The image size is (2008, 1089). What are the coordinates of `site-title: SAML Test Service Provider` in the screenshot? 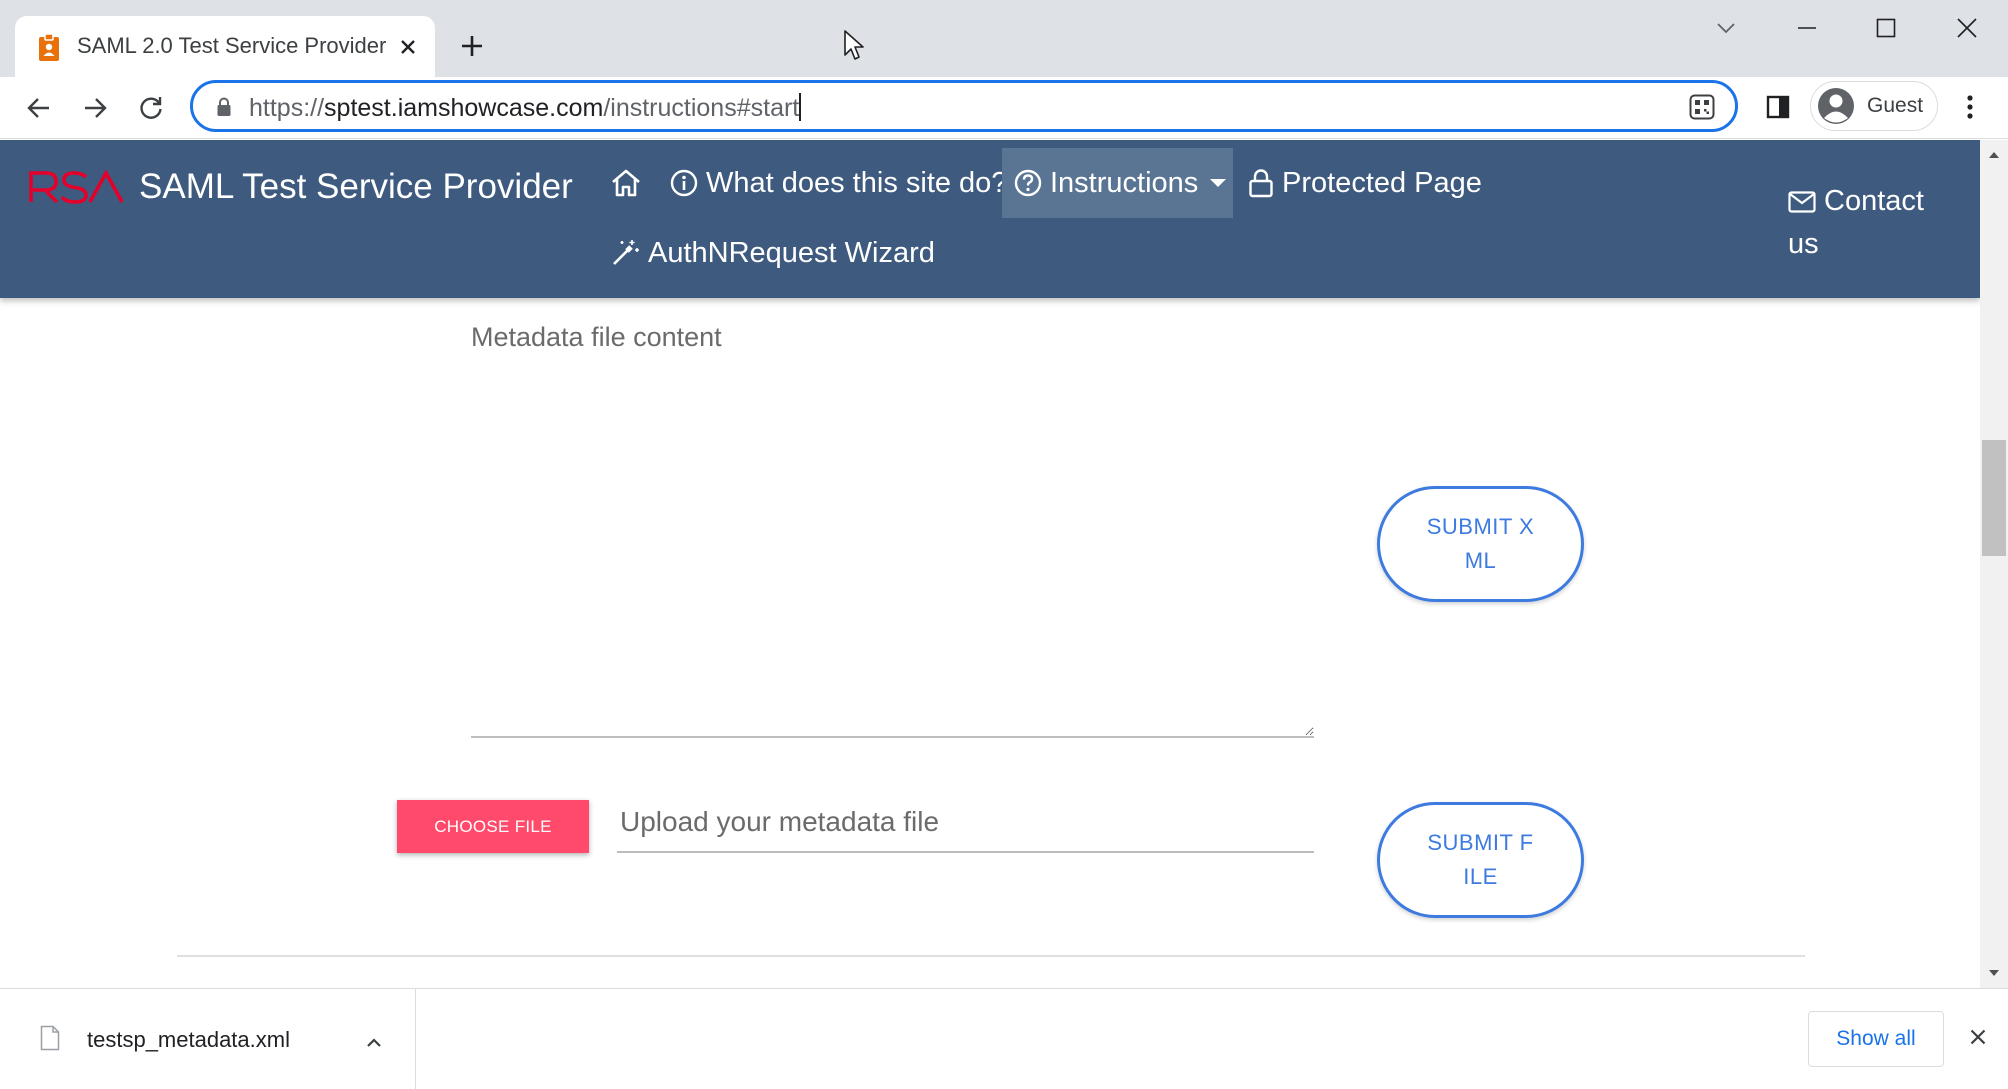 It's located at (356, 187).